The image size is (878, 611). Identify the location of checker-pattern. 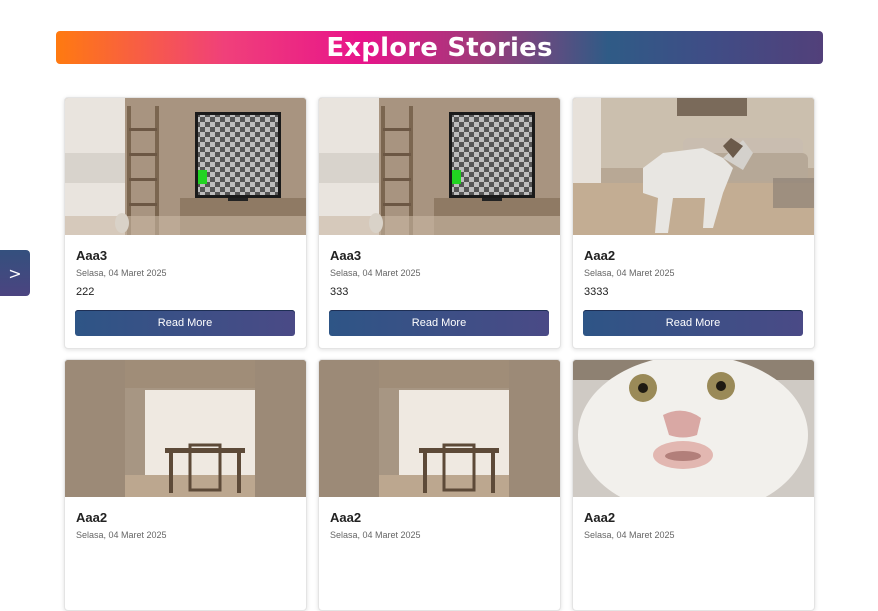
(238, 155).